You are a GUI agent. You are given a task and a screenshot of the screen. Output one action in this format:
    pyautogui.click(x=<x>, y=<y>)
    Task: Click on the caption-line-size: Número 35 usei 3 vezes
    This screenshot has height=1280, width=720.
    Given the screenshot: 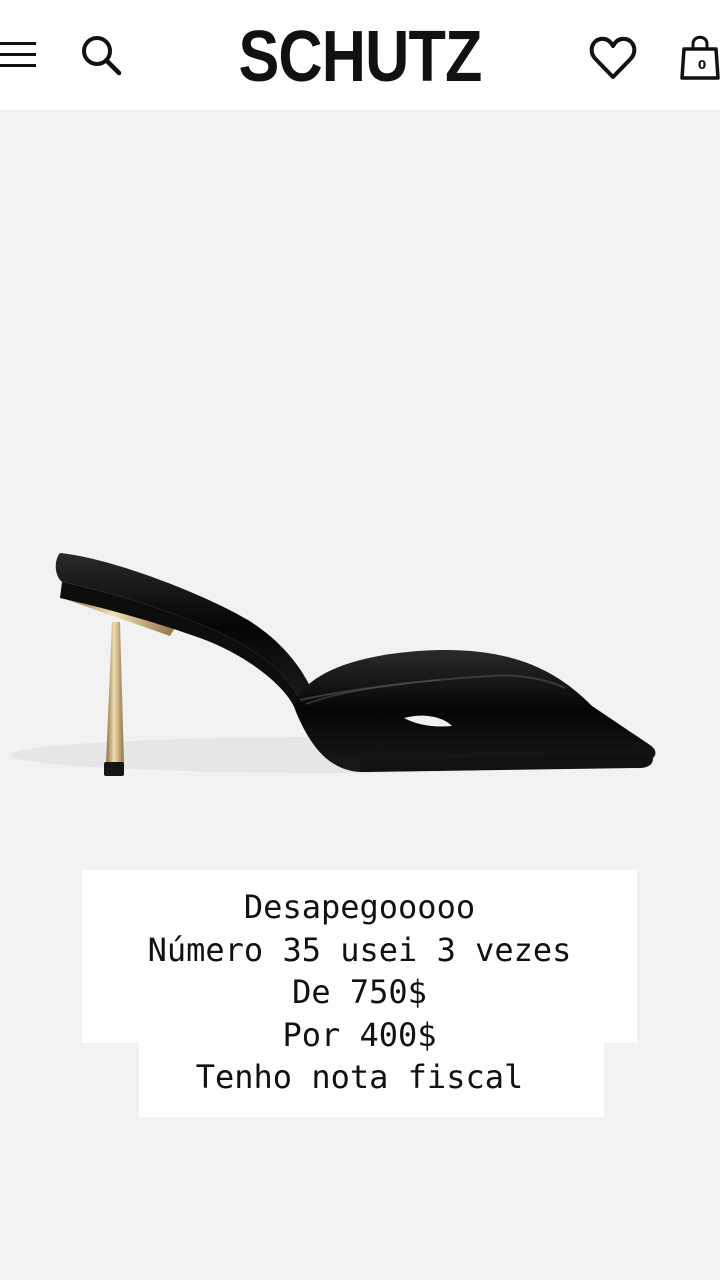 What is the action you would take?
    pyautogui.click(x=359, y=949)
    